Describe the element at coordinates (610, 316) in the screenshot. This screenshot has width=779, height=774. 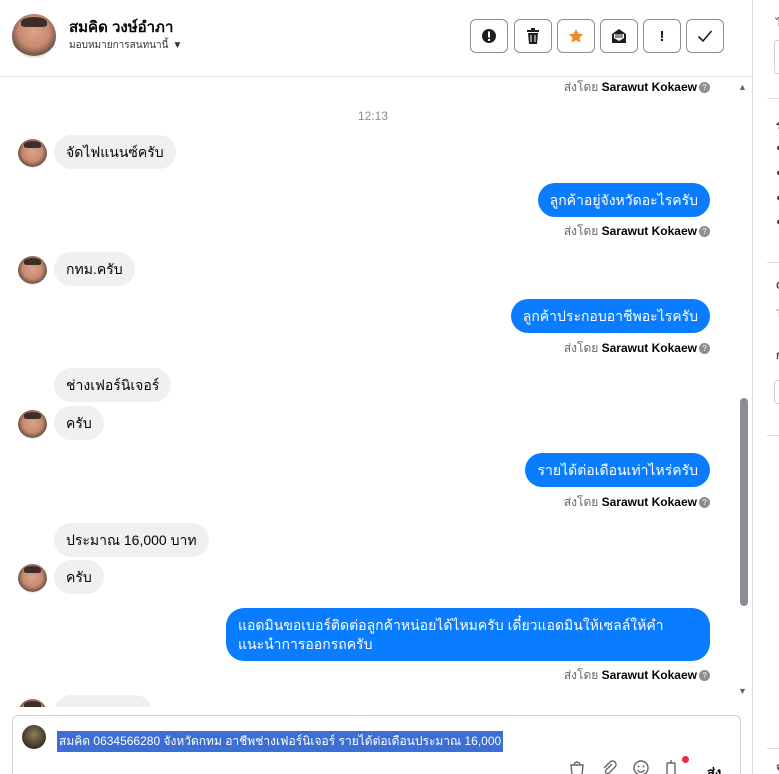
I see `outgoing-message: ลูกค้าประกอบอาชีพอะไรครับ` at that location.